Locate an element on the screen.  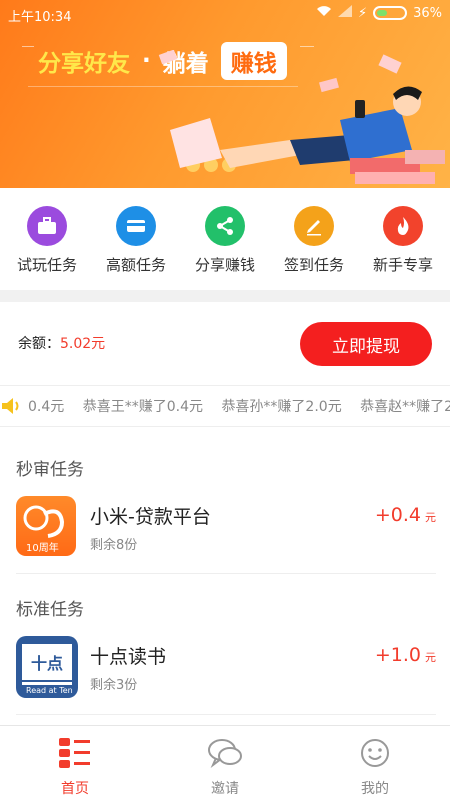
shortcut-trial-tasks: 试玩任务 is located at coordinates (47, 248).